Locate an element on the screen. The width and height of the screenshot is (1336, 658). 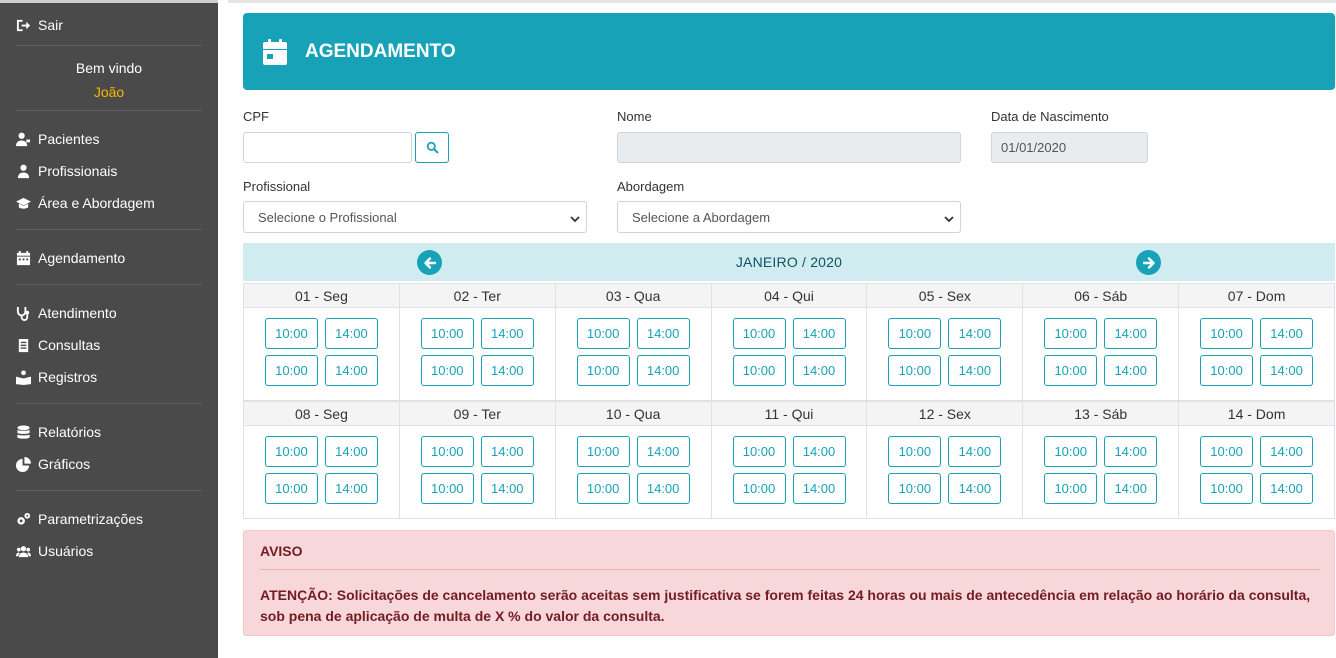
day-header: 11 - Qui is located at coordinates (789, 413).